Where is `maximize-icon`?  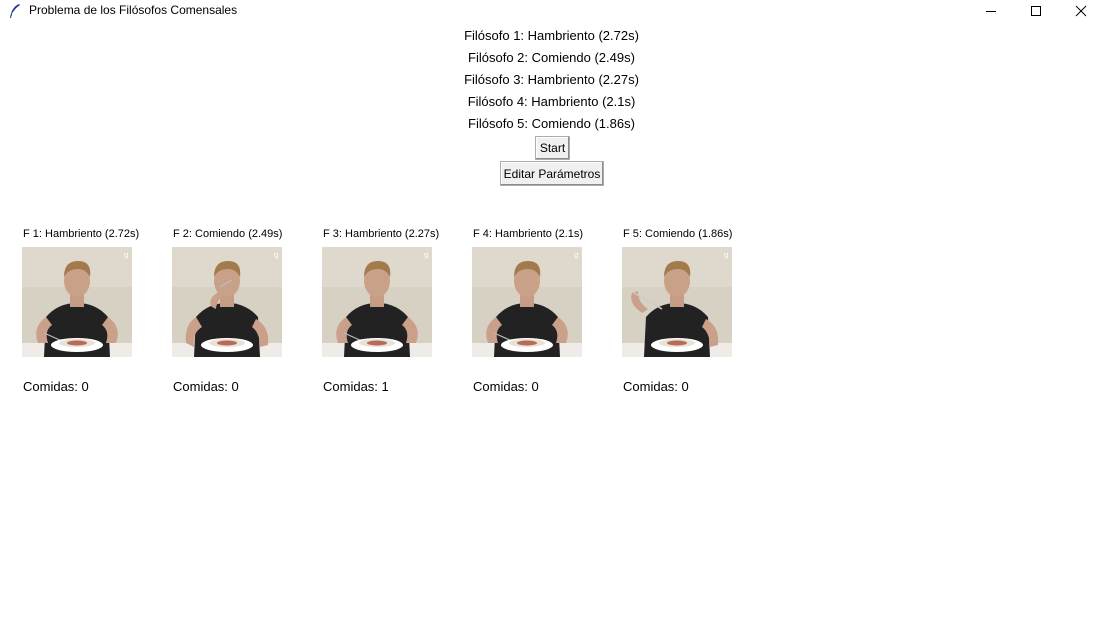 maximize-icon is located at coordinates (1036, 11).